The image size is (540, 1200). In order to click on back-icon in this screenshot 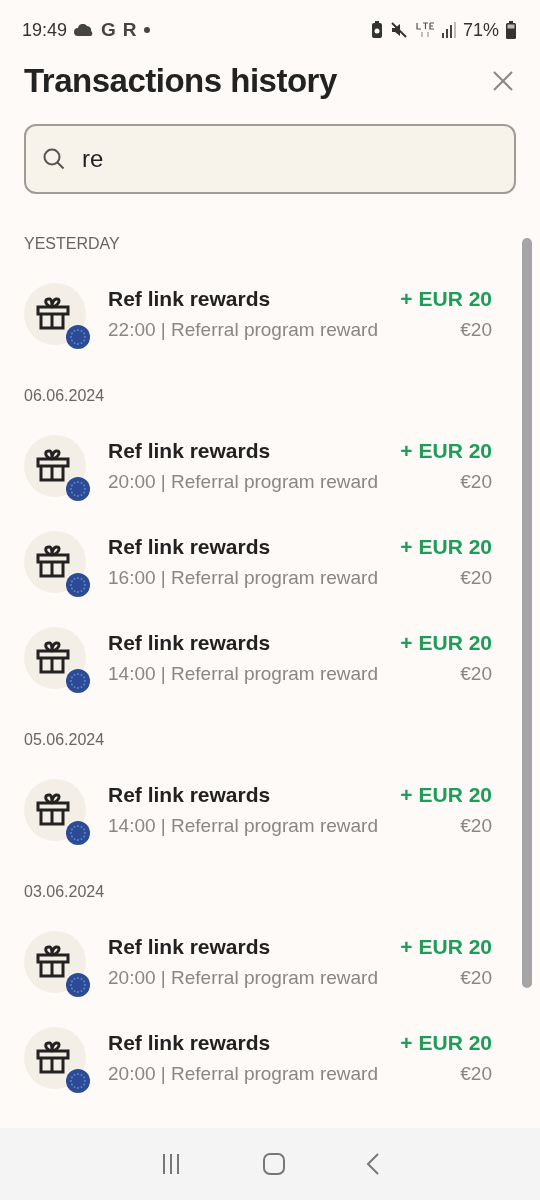, I will do `click(373, 1164)`.